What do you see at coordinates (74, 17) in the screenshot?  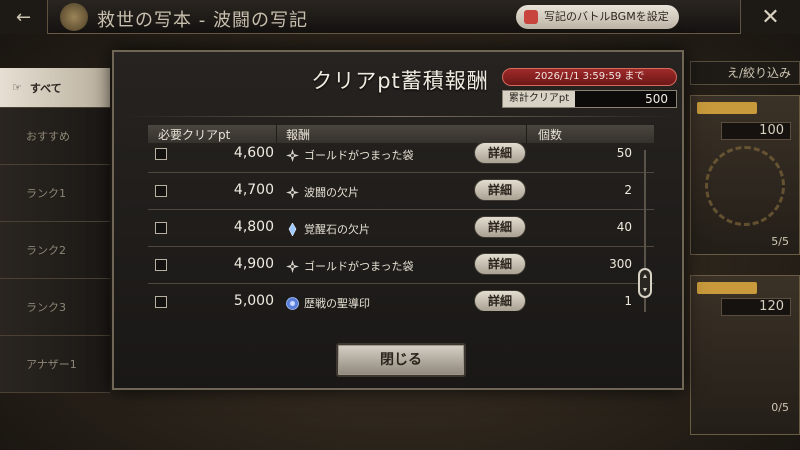 I see `emblem-icon` at bounding box center [74, 17].